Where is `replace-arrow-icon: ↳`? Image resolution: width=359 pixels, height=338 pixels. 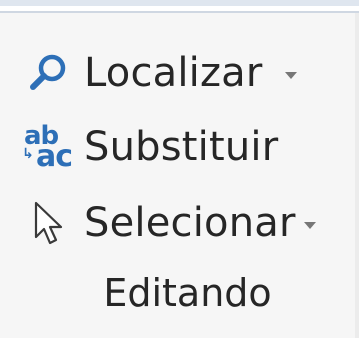 replace-arrow-icon: ↳ is located at coordinates (28, 154).